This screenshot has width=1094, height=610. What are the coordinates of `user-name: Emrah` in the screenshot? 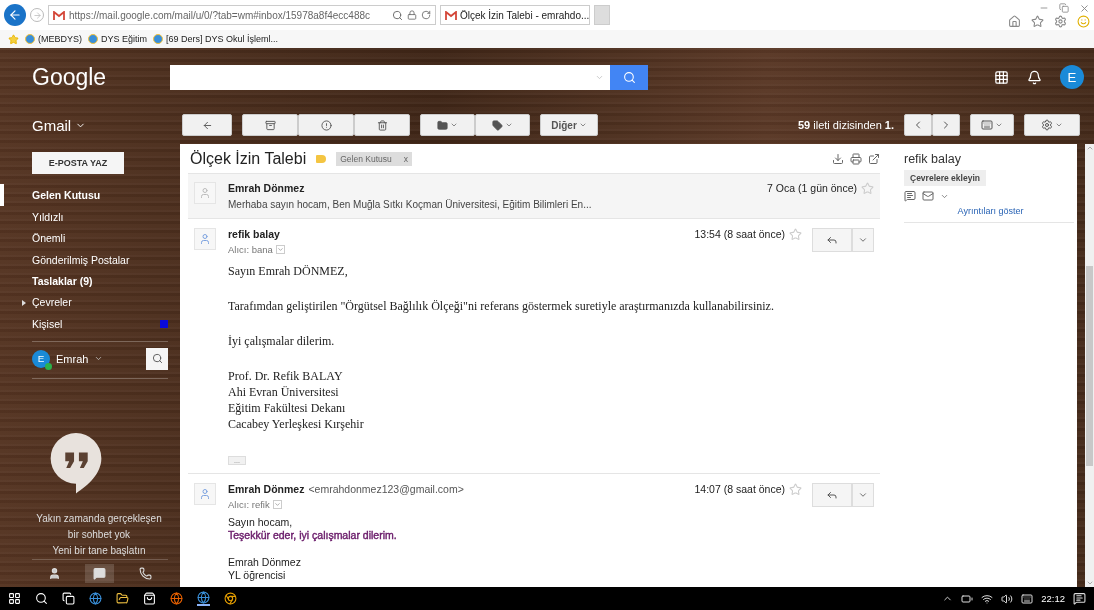 It's located at (72, 358).